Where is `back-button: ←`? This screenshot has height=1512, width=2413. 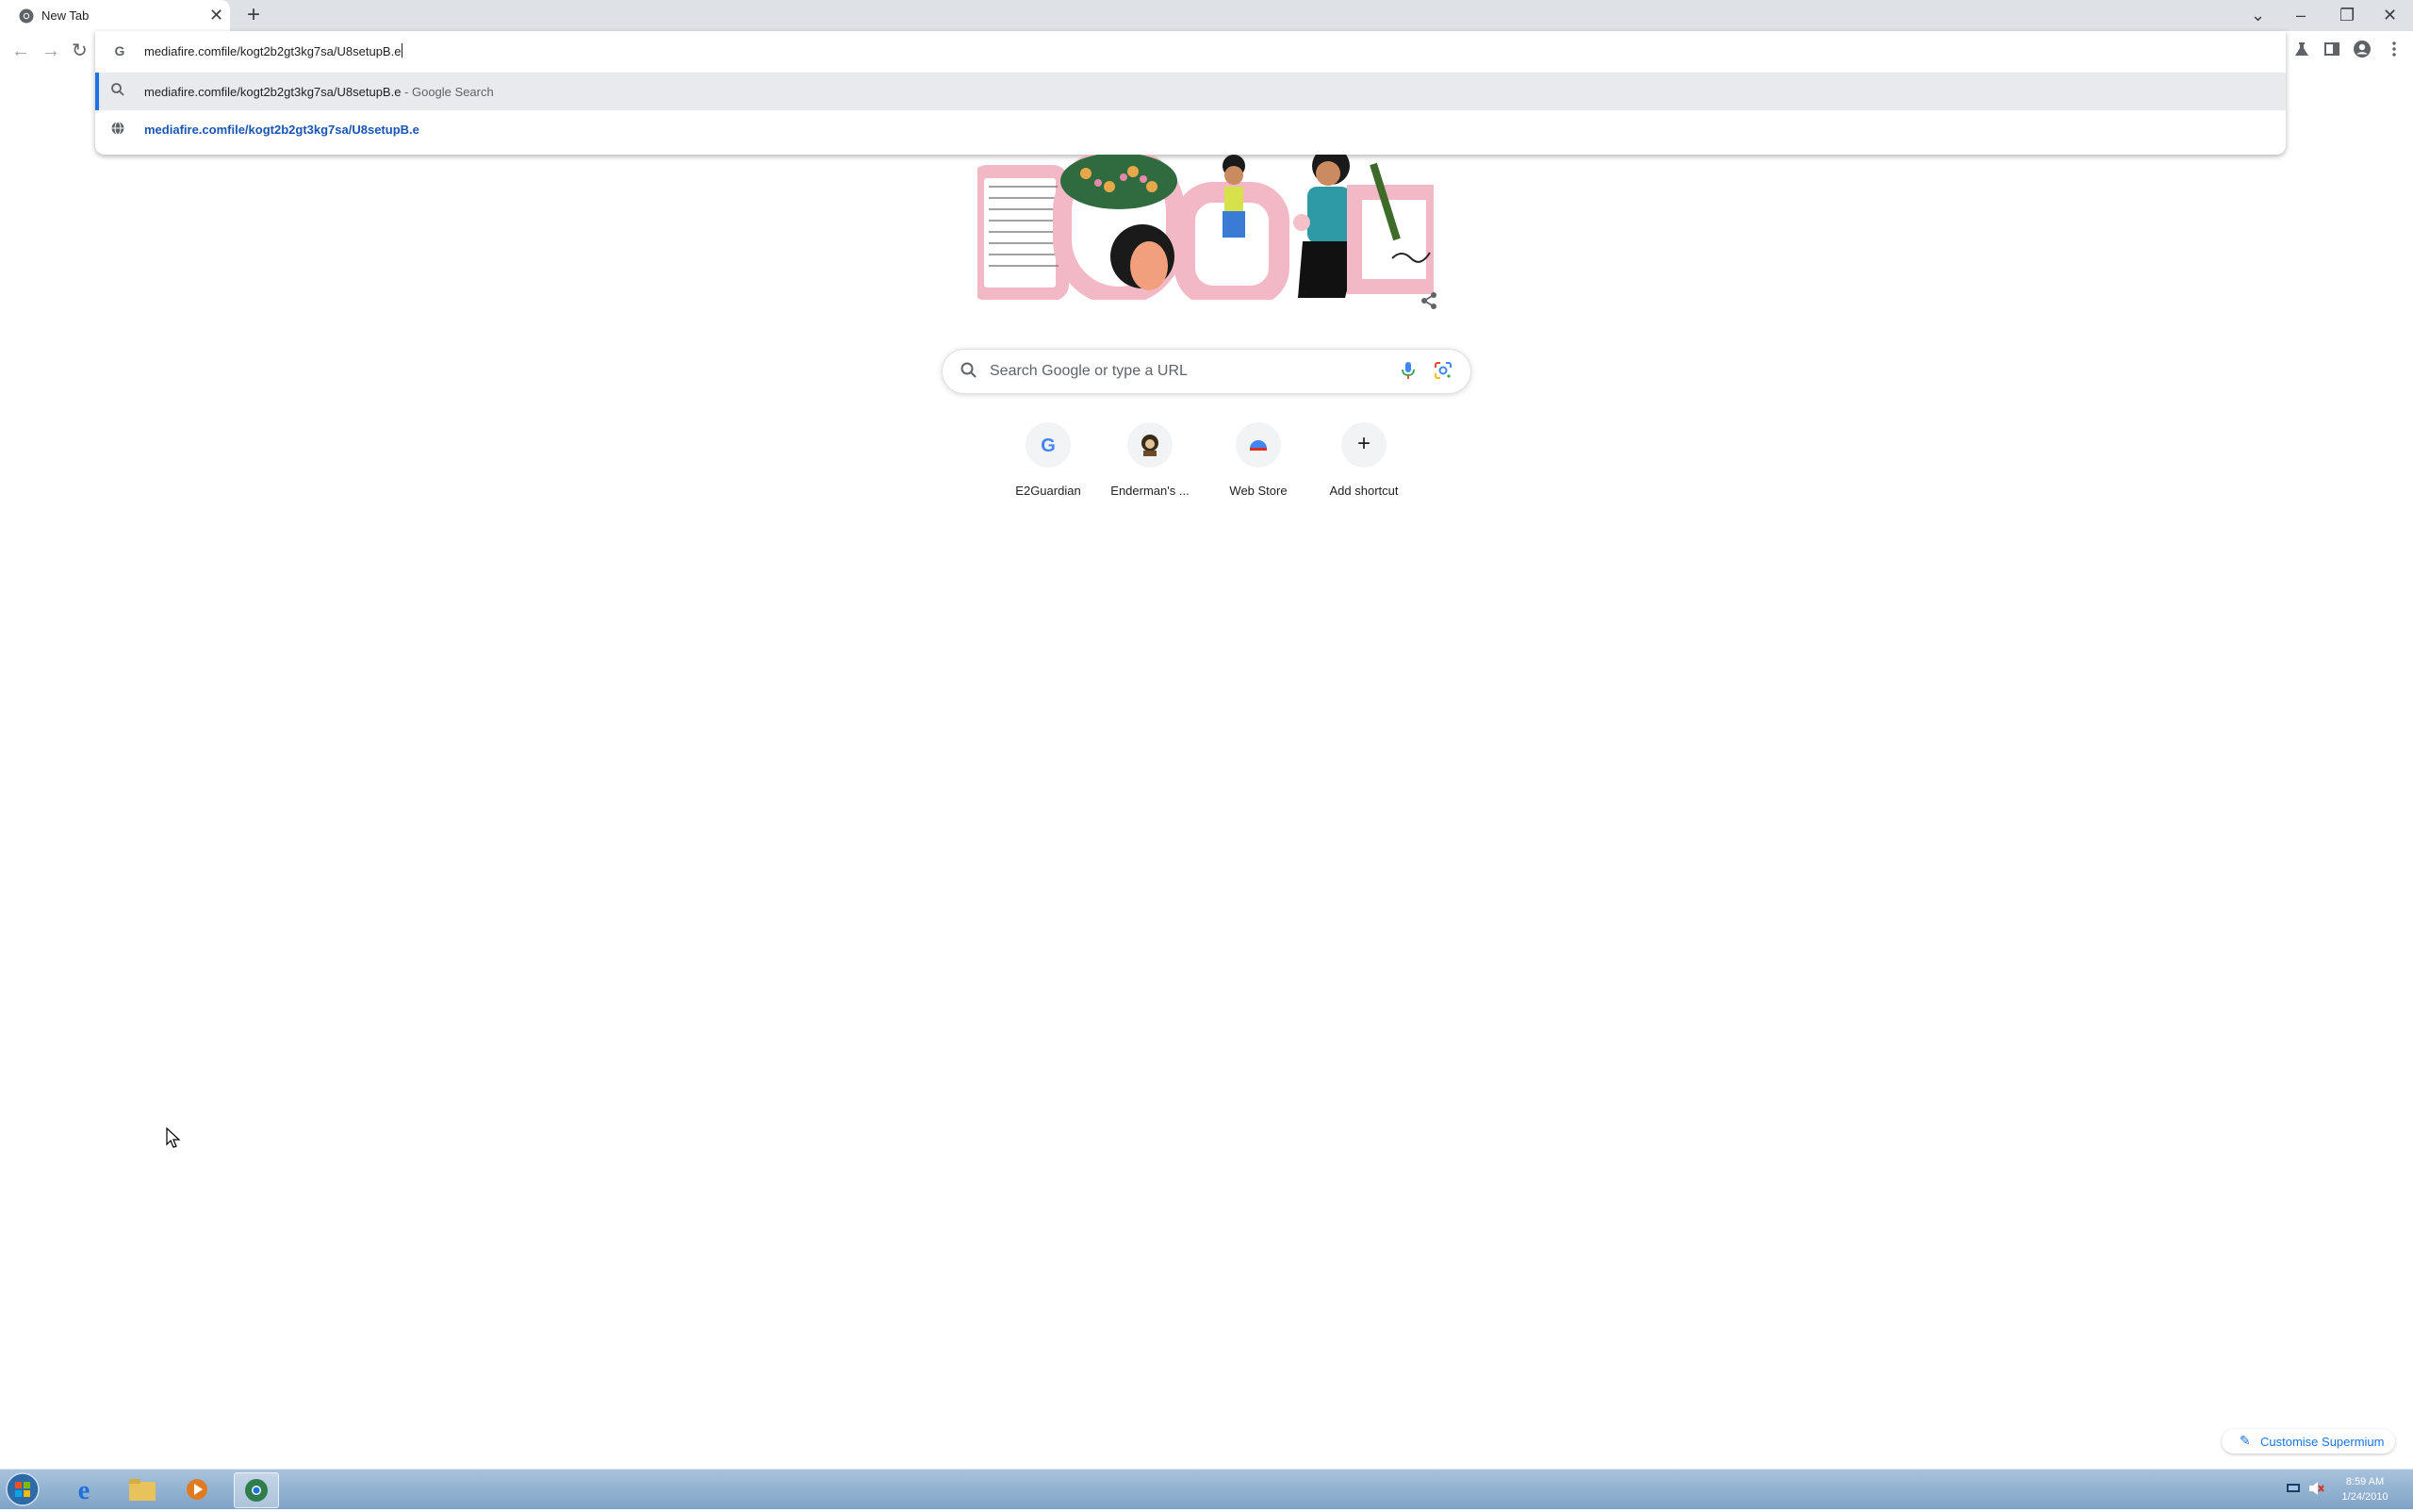
back-button: ← is located at coordinates (20, 51).